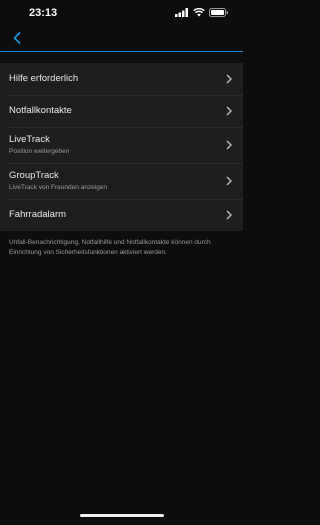 This screenshot has width=320, height=525. What do you see at coordinates (121, 215) in the screenshot?
I see `list-item-fahrradalarm: Fahrradalarm` at bounding box center [121, 215].